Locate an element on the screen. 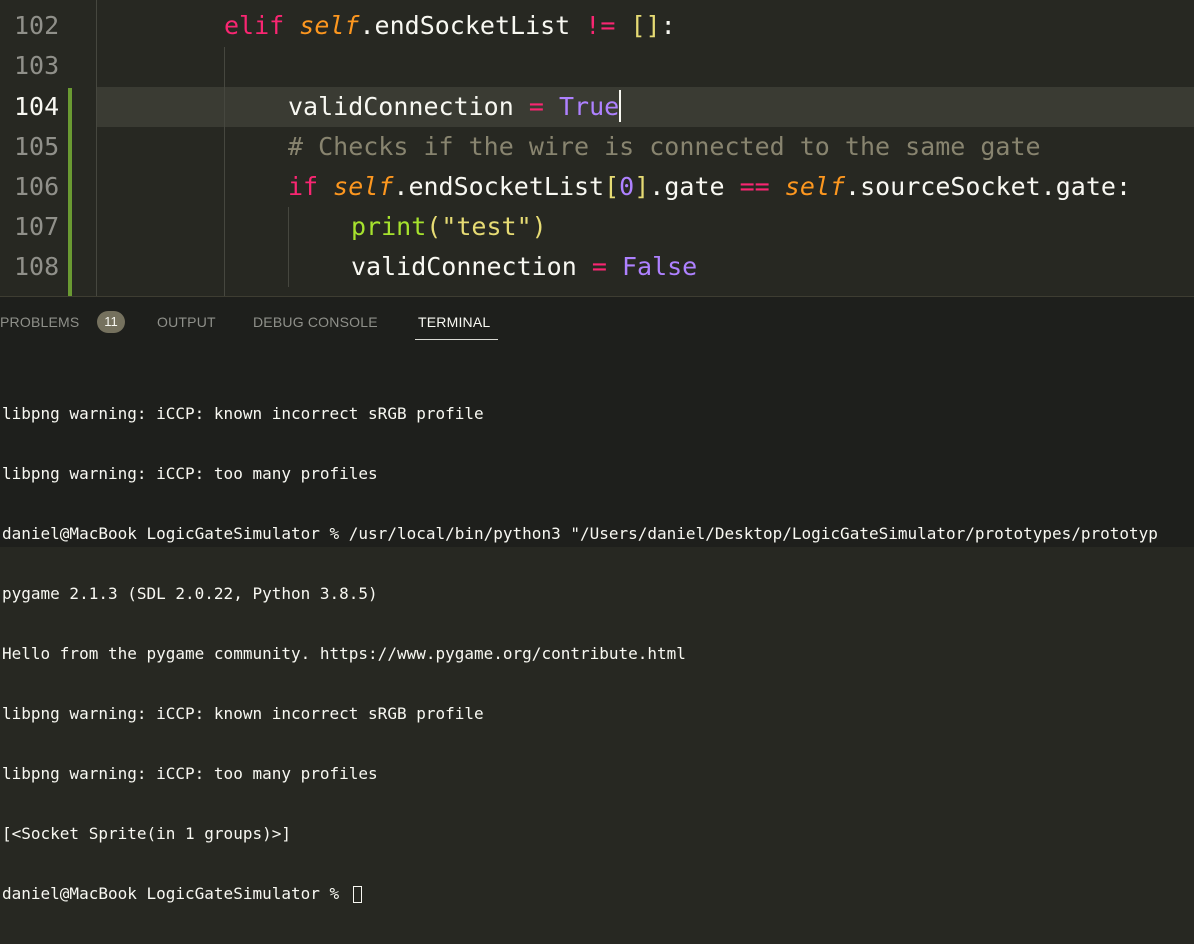 The image size is (1194, 944). line-number: 108 is located at coordinates (37, 266).